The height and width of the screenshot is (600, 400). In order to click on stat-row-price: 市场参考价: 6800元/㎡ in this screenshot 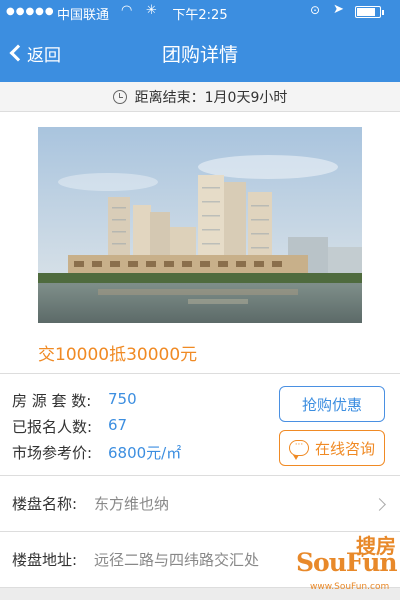, I will do `click(96, 452)`.